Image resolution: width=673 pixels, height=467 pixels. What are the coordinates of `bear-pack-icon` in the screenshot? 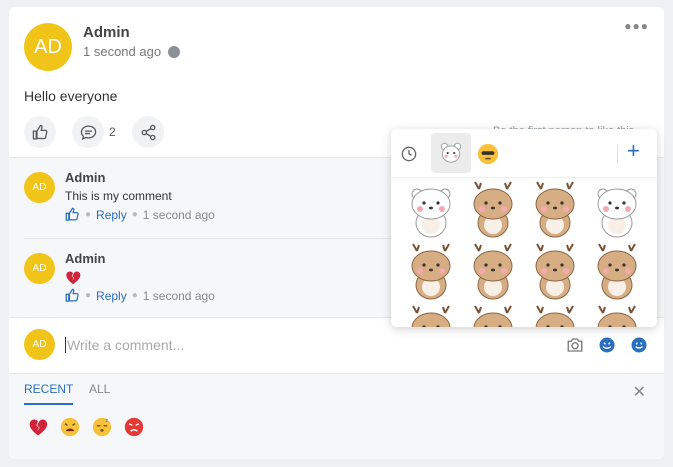 It's located at (451, 153).